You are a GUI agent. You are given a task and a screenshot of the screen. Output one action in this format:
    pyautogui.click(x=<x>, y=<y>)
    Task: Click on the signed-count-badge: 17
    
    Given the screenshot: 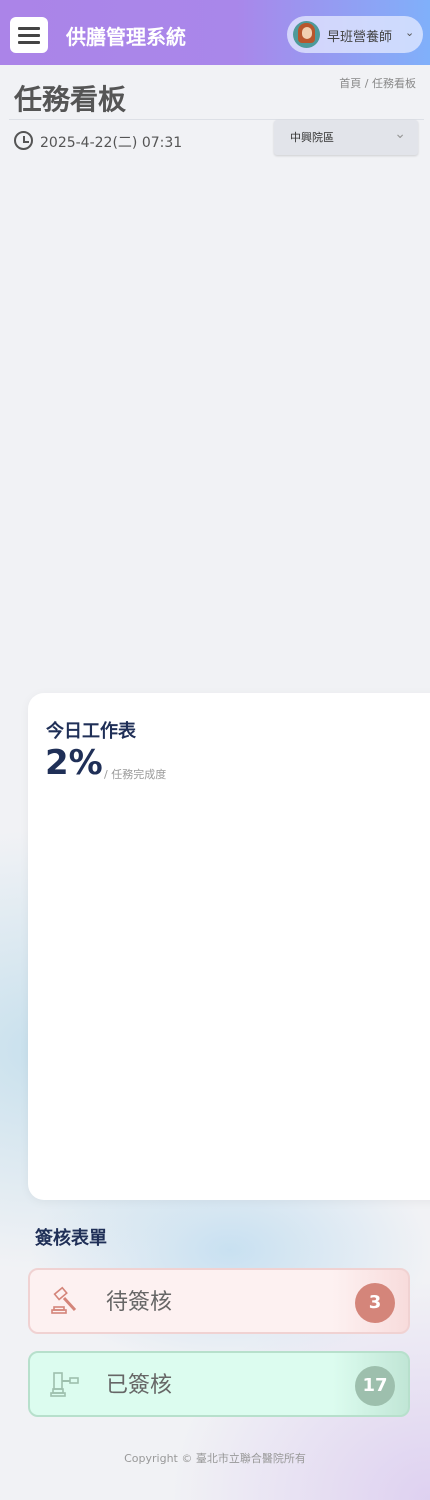 What is the action you would take?
    pyautogui.click(x=375, y=1386)
    